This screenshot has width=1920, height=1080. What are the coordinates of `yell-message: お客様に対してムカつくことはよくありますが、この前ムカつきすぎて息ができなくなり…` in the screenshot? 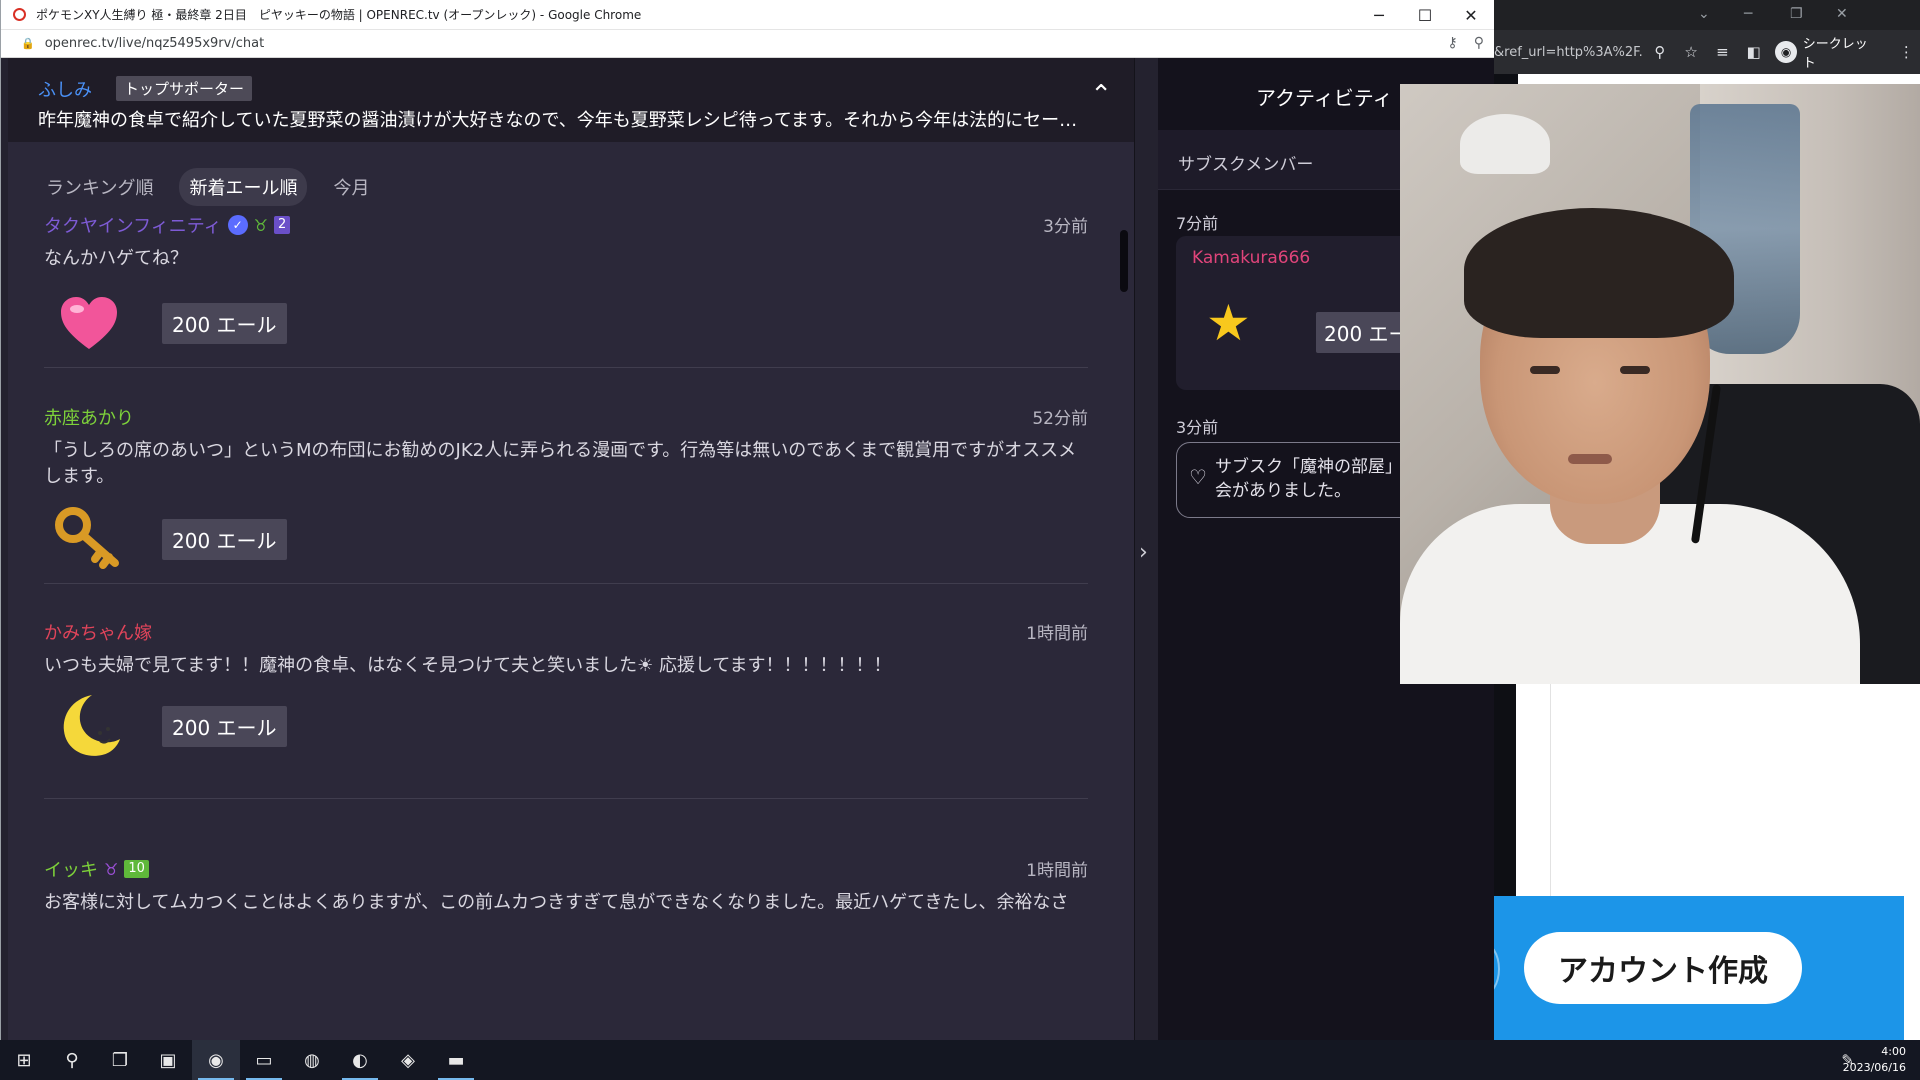 It's located at (556, 902).